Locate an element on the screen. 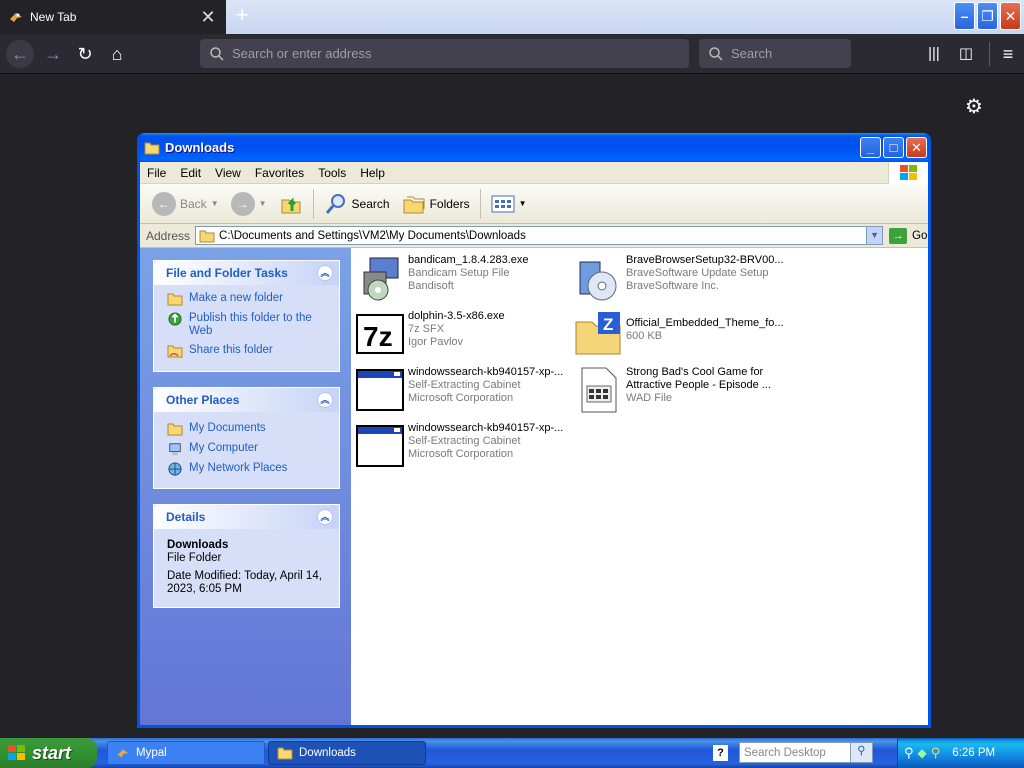 This screenshot has height=768, width=1024. up-folder-button is located at coordinates (291, 204).